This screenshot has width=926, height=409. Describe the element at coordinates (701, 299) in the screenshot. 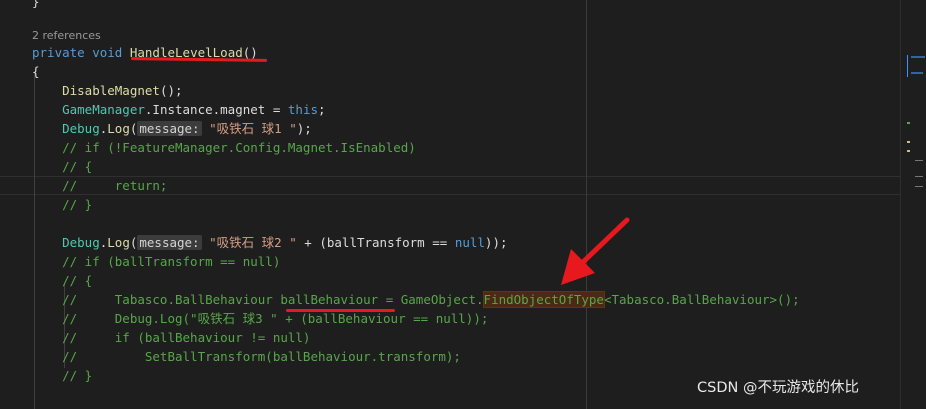

I see `code-token: <Tabasco.BallBehaviour>();` at that location.